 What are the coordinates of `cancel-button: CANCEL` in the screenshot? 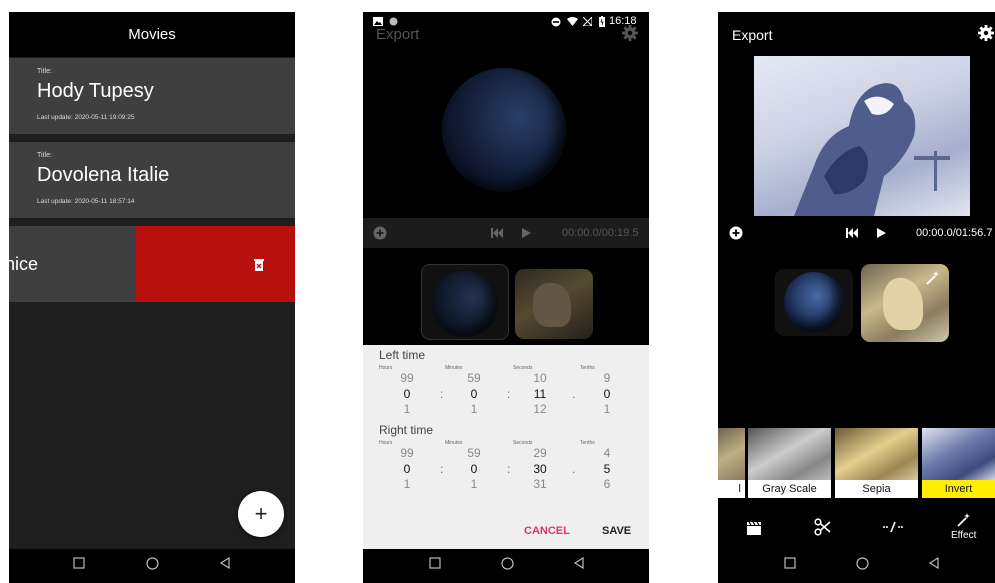 It's located at (547, 531).